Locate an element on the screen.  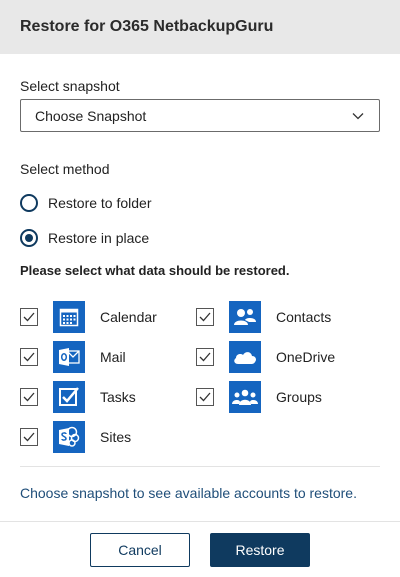
data-item-groups: Groups is located at coordinates (259, 397).